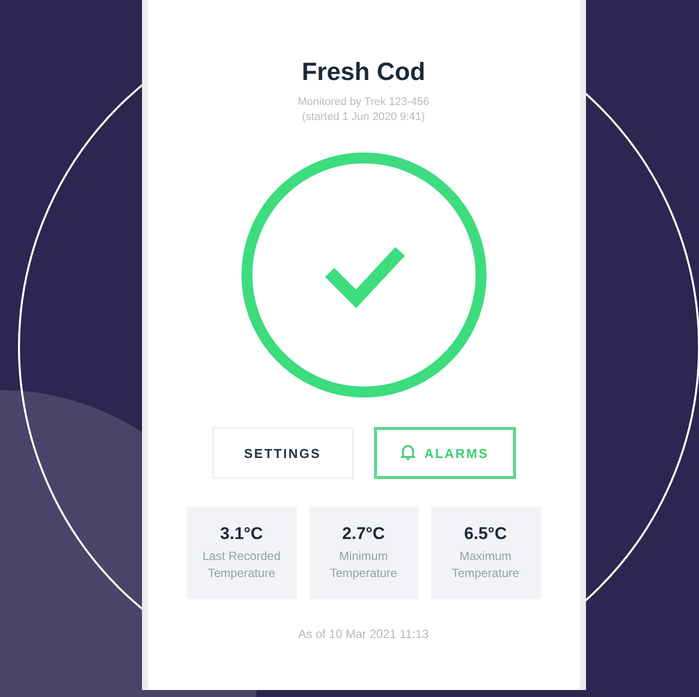 The image size is (699, 697). Describe the element at coordinates (363, 565) in the screenshot. I see `stat-label: Minimum Temperature` at that location.